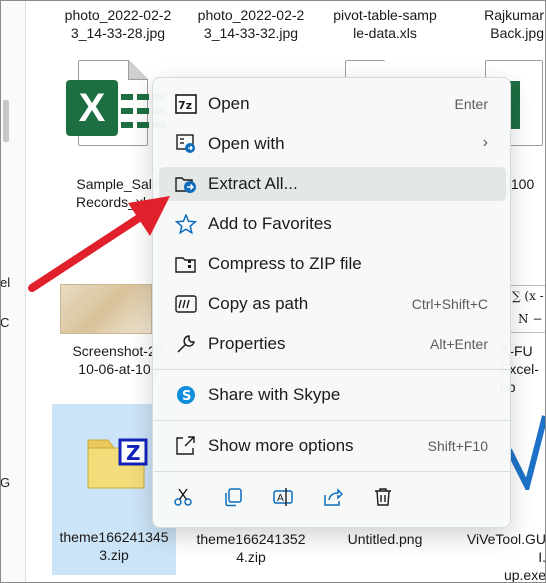 The image size is (546, 583). What do you see at coordinates (281, 445) in the screenshot?
I see `menu-item-label: Show more options` at bounding box center [281, 445].